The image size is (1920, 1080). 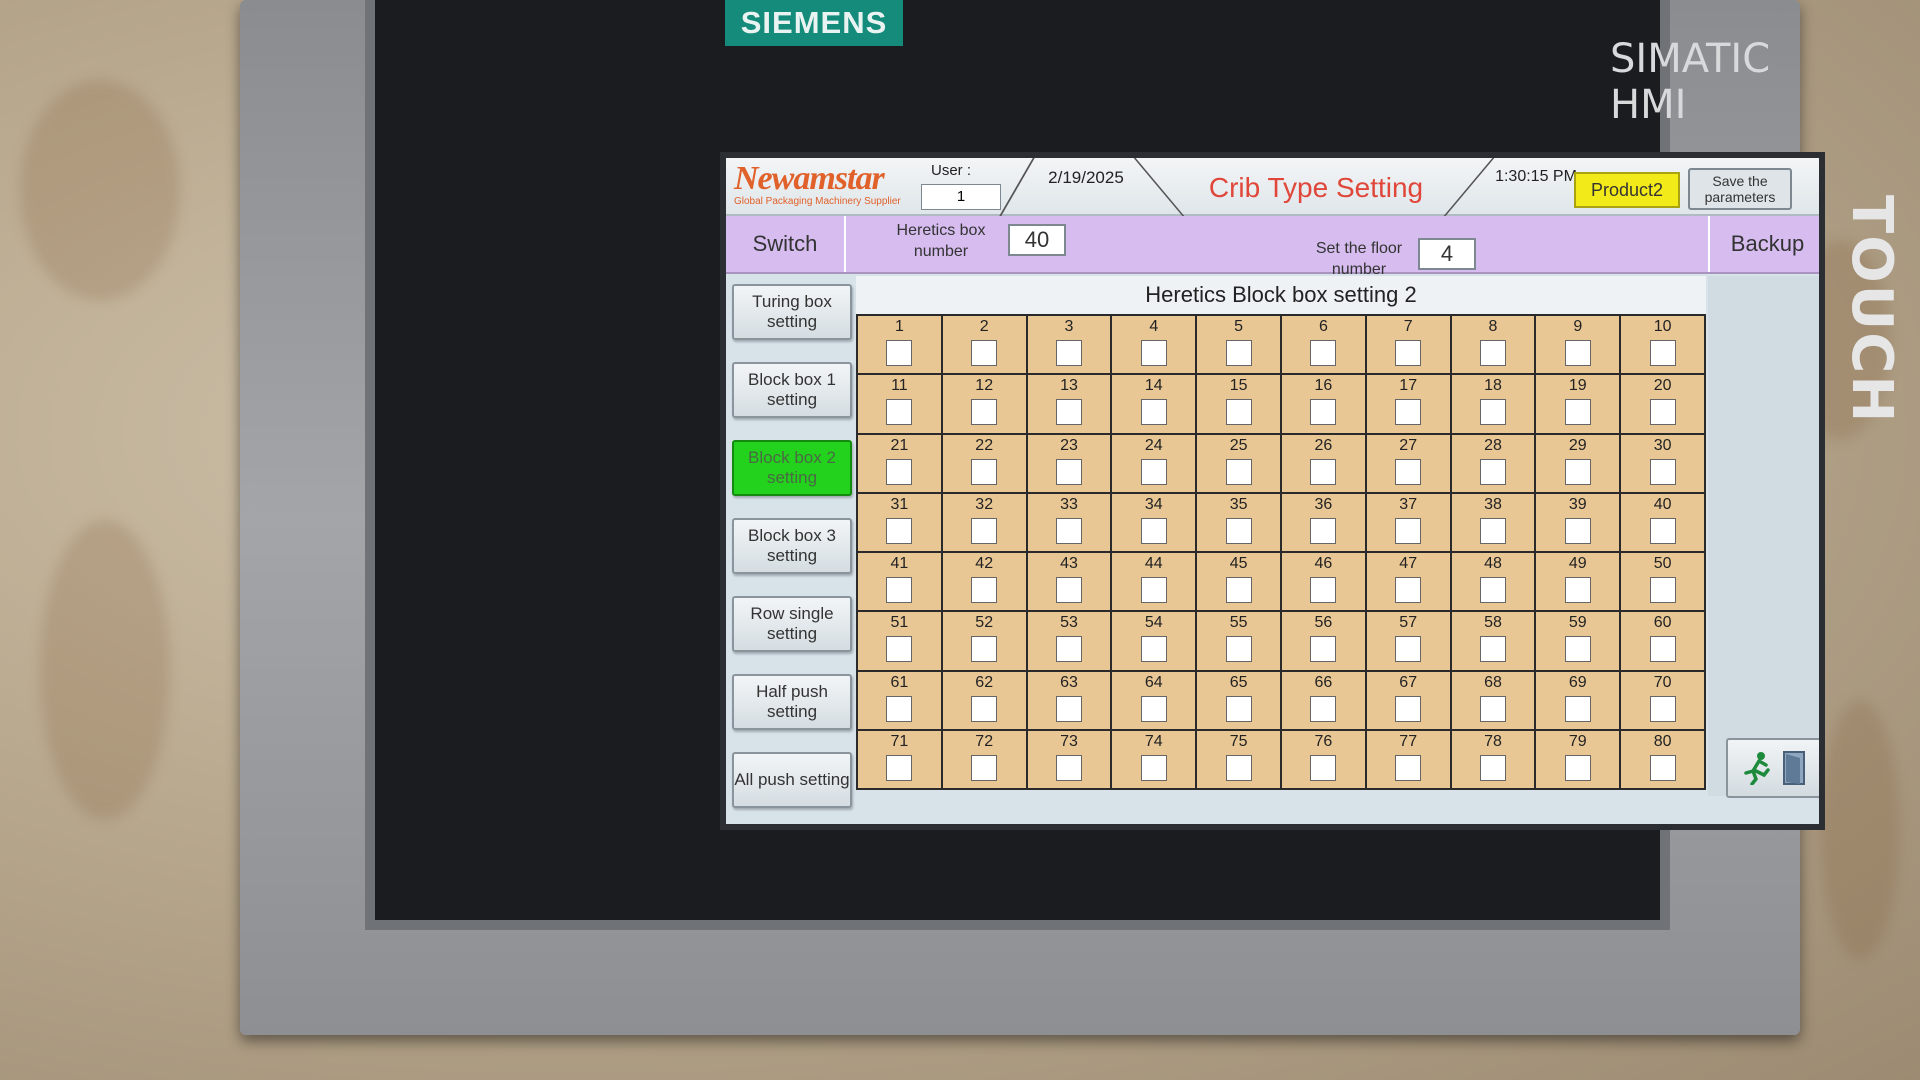 I want to click on backup-button: Backup, so click(x=1763, y=244).